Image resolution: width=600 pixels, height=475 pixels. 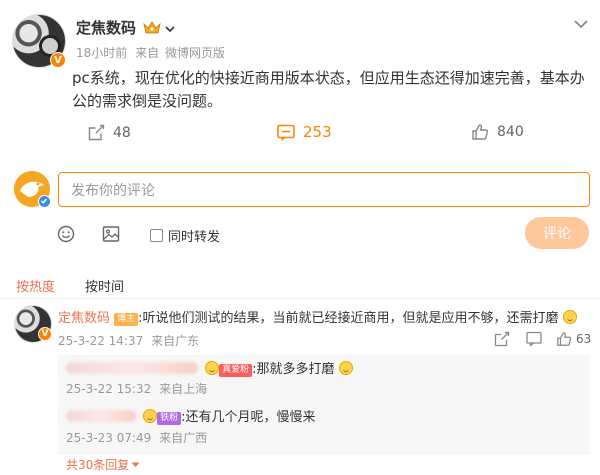 What do you see at coordinates (175, 341) in the screenshot?
I see `comment-location: 来自广东` at bounding box center [175, 341].